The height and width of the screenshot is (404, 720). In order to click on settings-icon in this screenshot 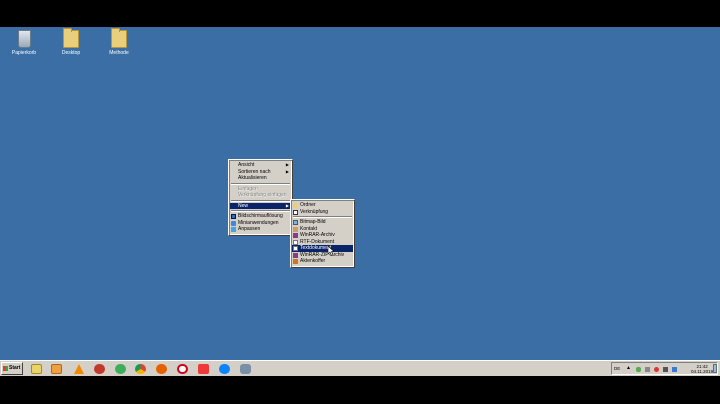, I will do `click(245, 369)`.